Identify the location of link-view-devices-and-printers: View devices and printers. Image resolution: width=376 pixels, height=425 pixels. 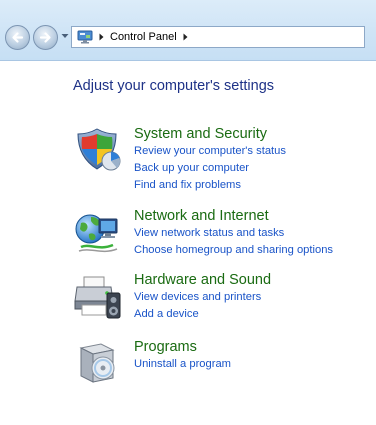
(202, 297).